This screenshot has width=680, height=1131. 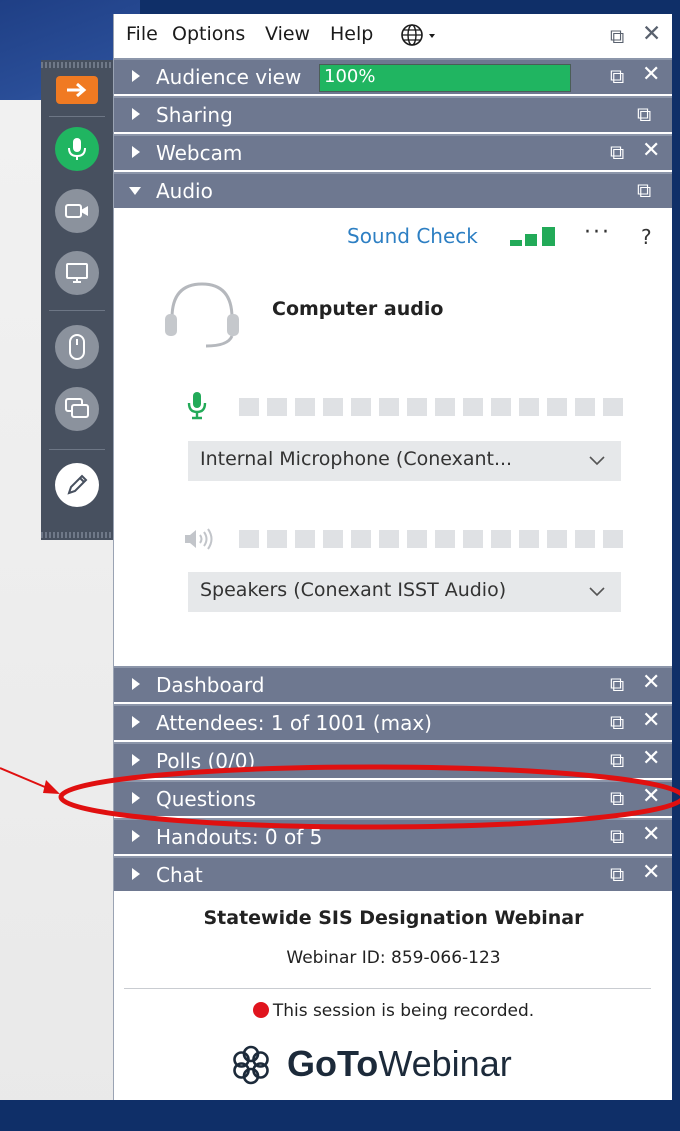 What do you see at coordinates (393, 152) in the screenshot?
I see `section-webcam: Webcam ⧉ ✕` at bounding box center [393, 152].